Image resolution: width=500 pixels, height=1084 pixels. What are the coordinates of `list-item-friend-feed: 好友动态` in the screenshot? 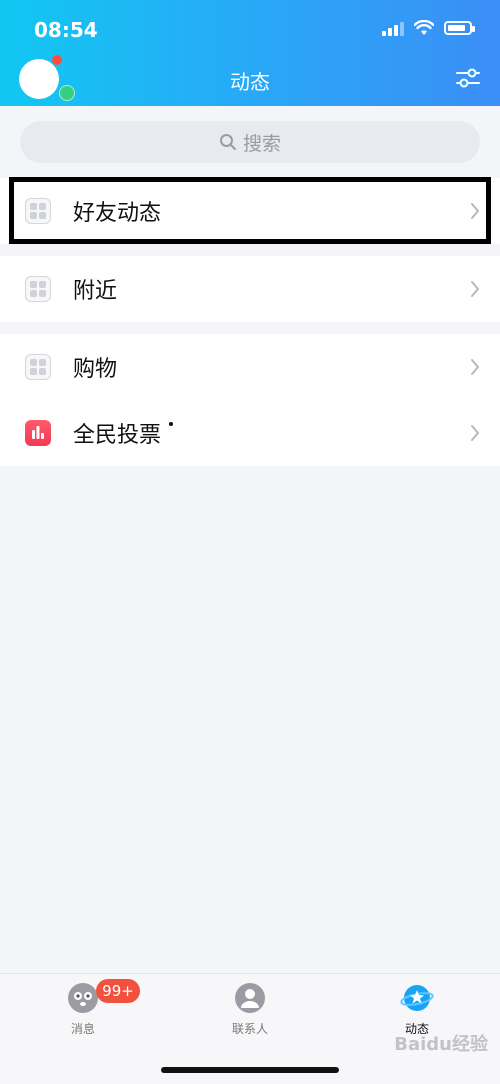 It's located at (250, 211).